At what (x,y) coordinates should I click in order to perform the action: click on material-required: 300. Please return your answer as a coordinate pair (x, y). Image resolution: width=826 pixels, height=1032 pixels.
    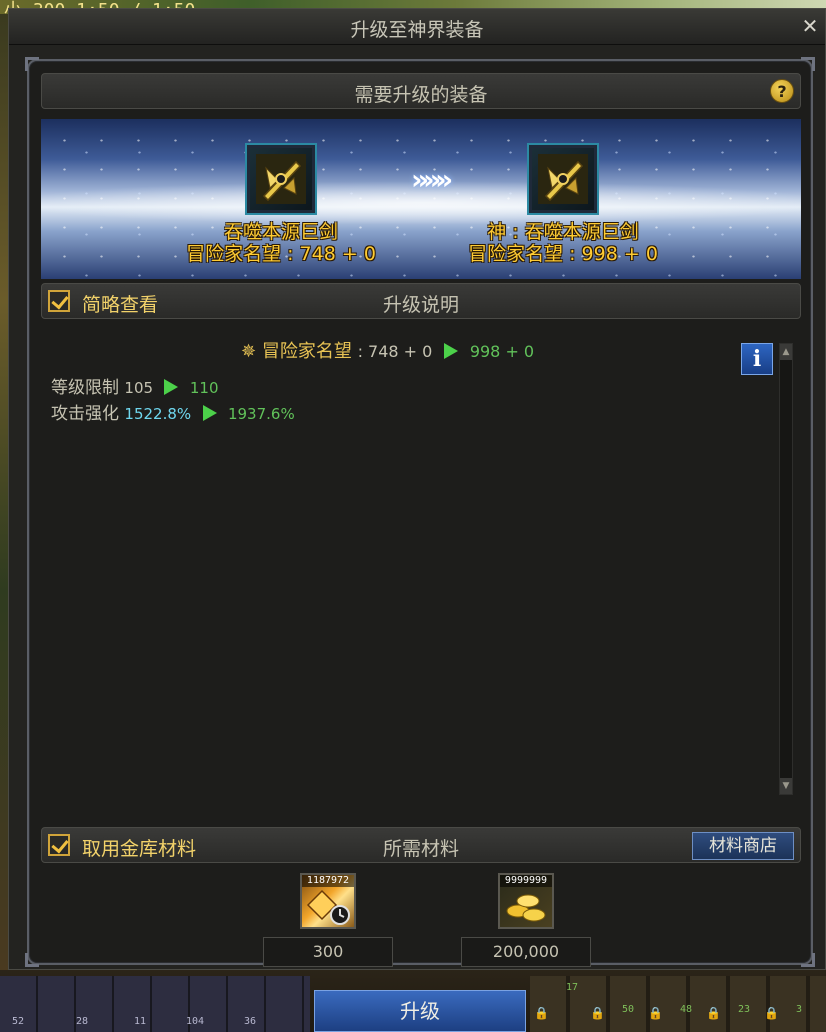
    Looking at the image, I should click on (328, 952).